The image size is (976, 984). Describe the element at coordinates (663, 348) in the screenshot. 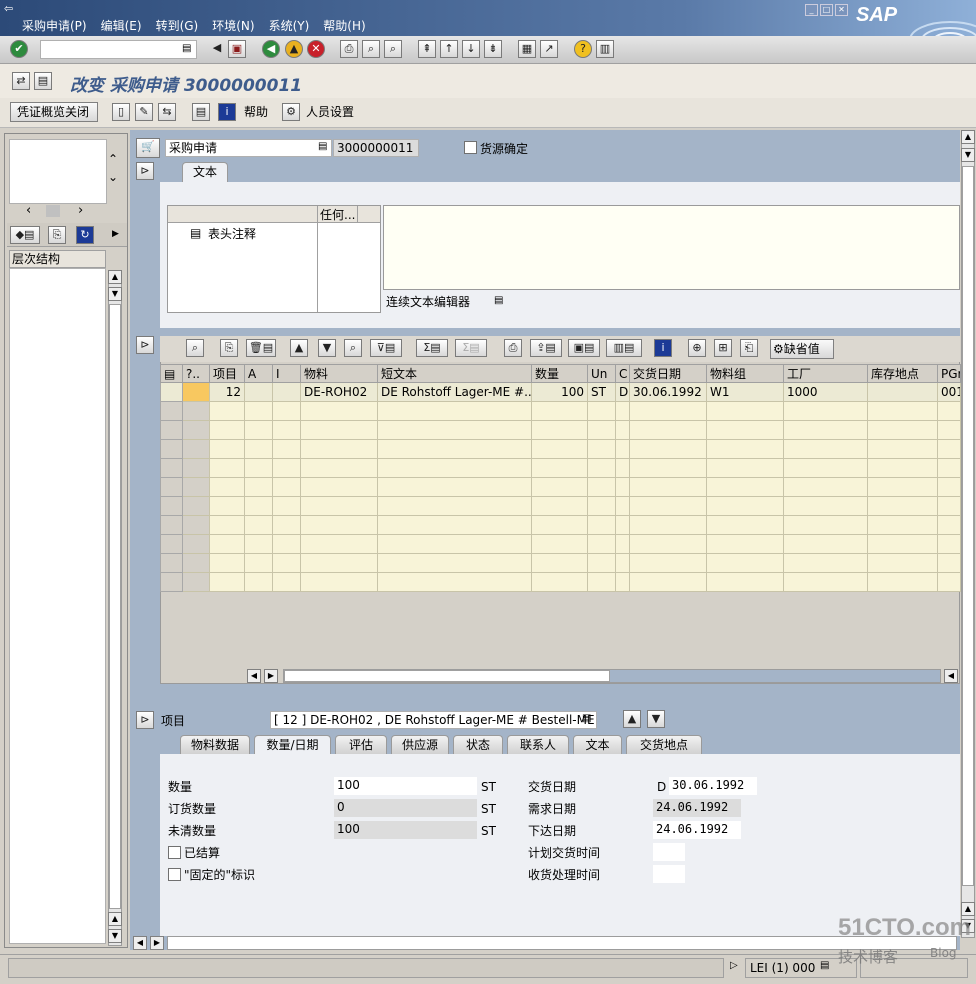

I see `grid-info-icon: i` at that location.